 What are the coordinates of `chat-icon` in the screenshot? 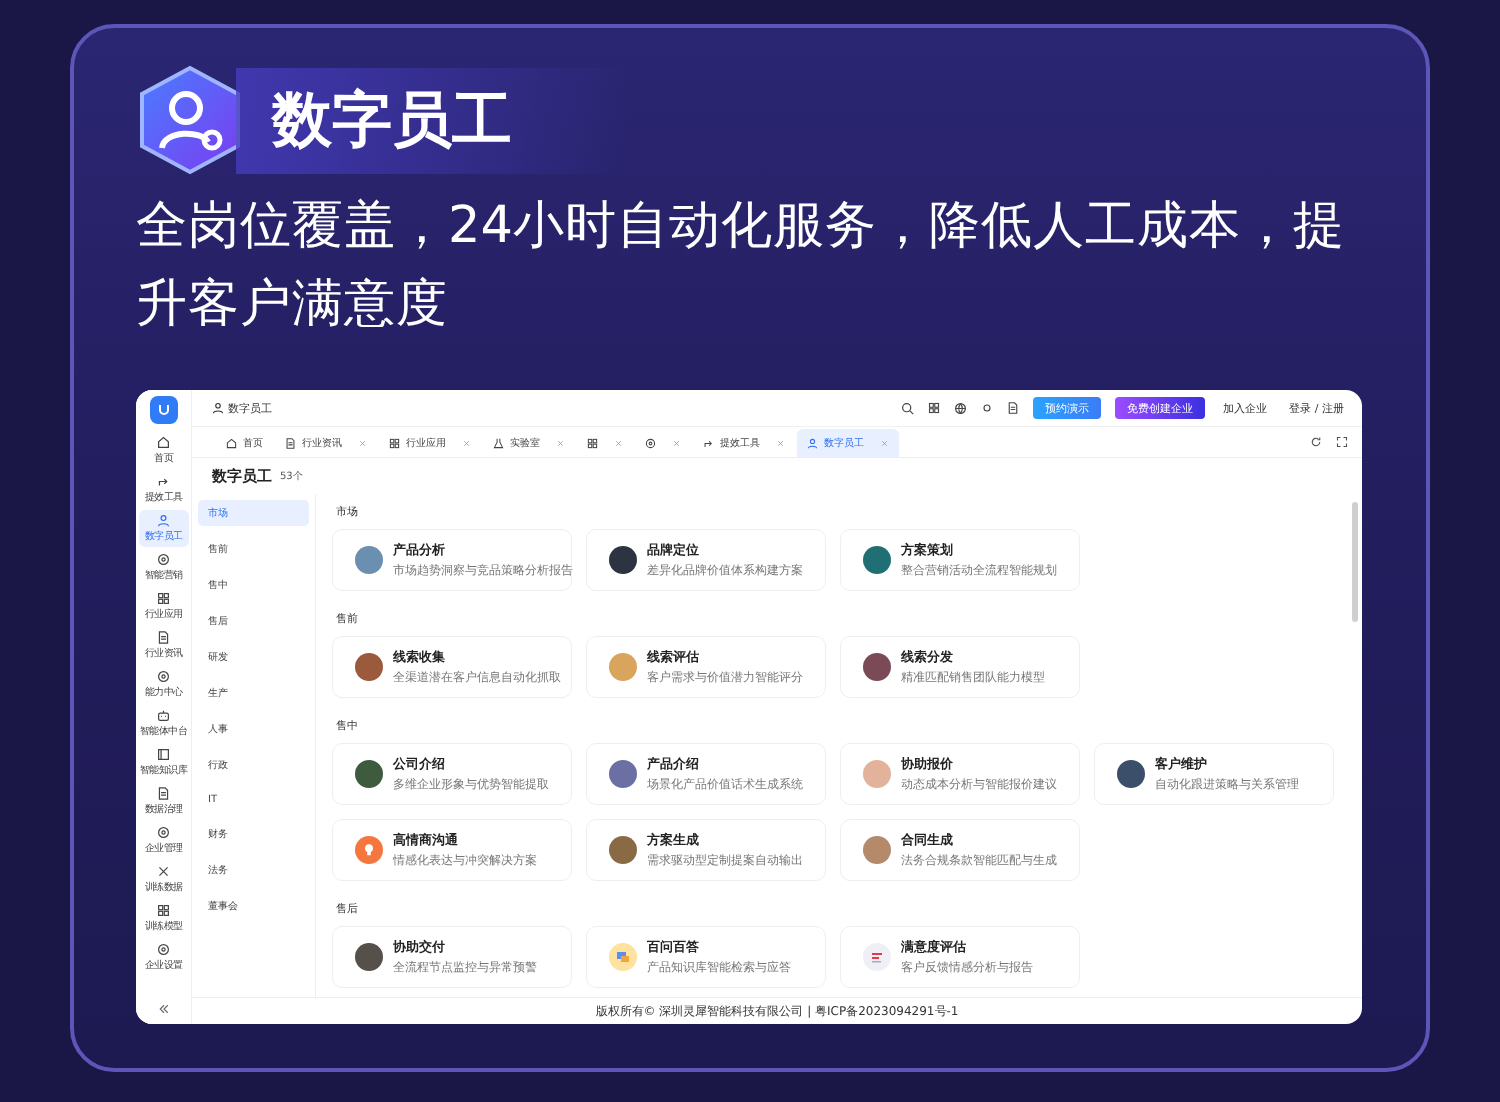 It's located at (623, 957).